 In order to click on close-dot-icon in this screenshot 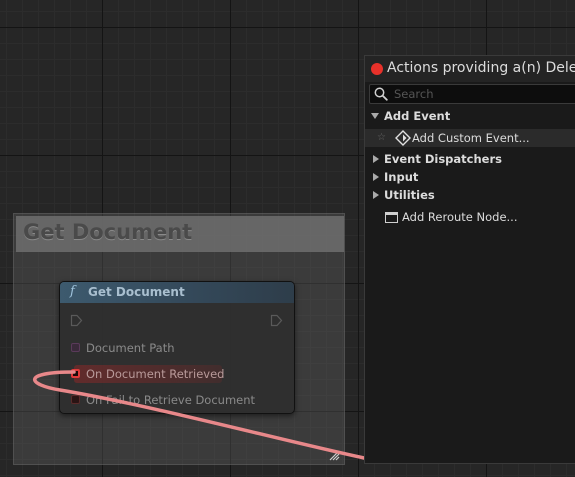, I will do `click(377, 69)`.